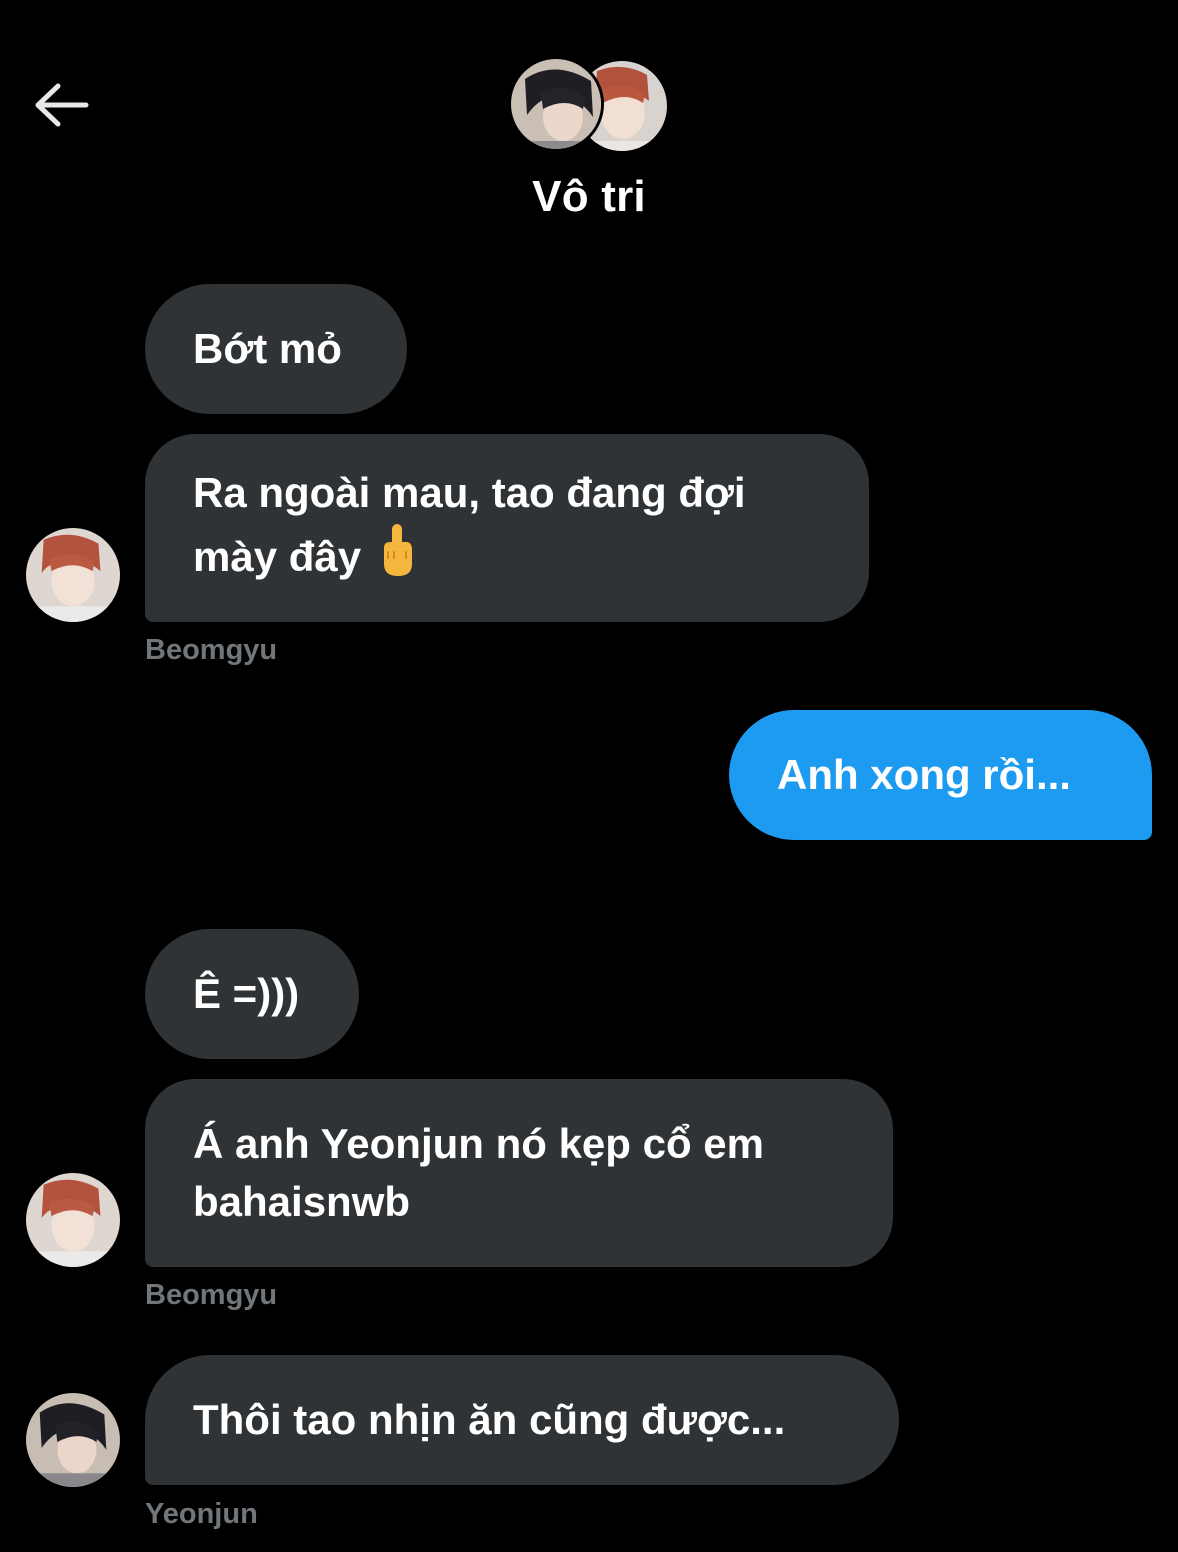  Describe the element at coordinates (267, 348) in the screenshot. I see `message-text: Bớt mỏ` at that location.